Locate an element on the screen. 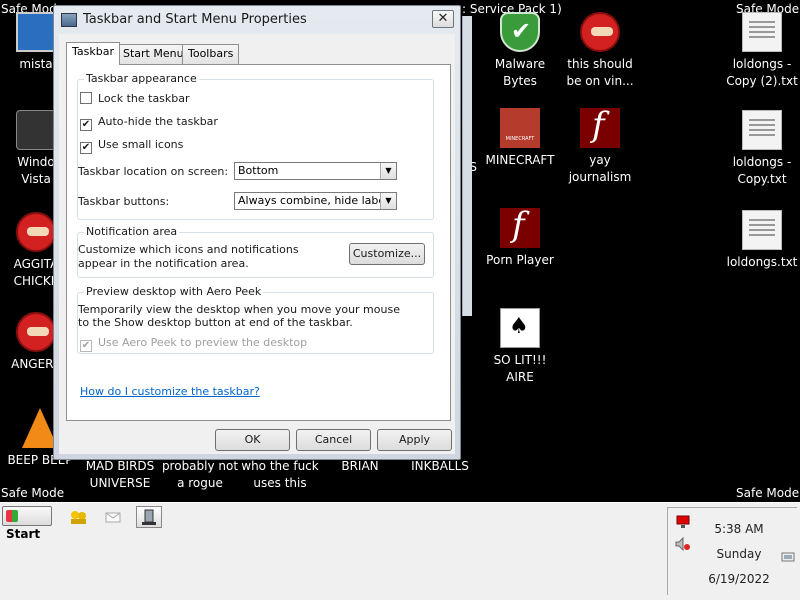  desktop-icon-malware-bytes: Malware Bytes is located at coordinates (520, 51).